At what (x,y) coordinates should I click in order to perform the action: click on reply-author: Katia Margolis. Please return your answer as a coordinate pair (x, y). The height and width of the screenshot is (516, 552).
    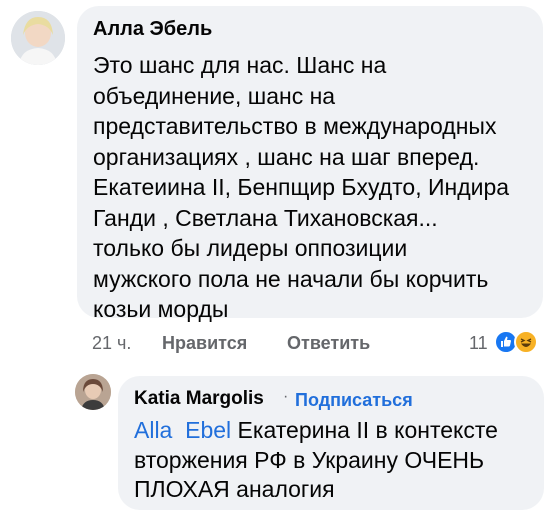
    Looking at the image, I should click on (199, 399).